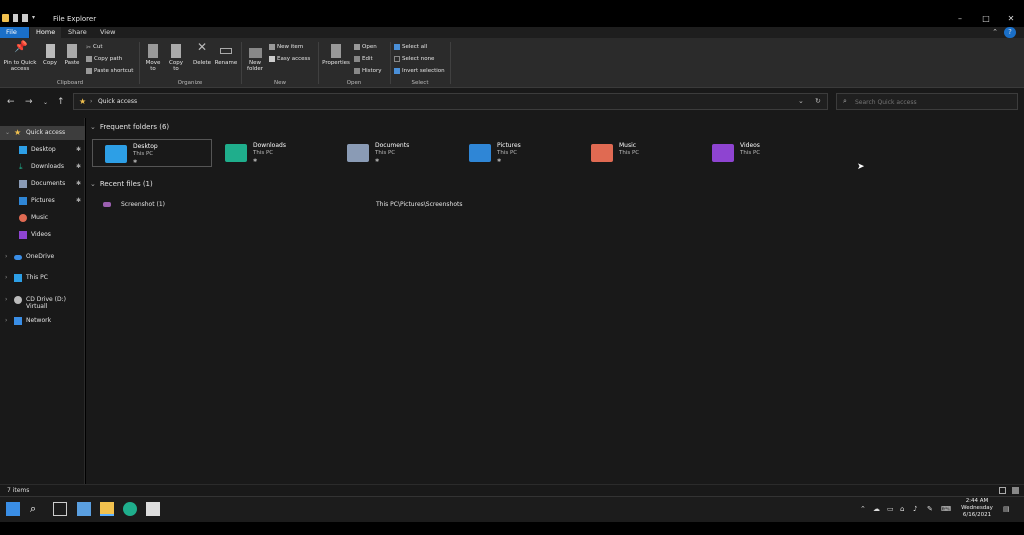  I want to click on sidebar-item-this-pc: › This PC, so click(42, 278).